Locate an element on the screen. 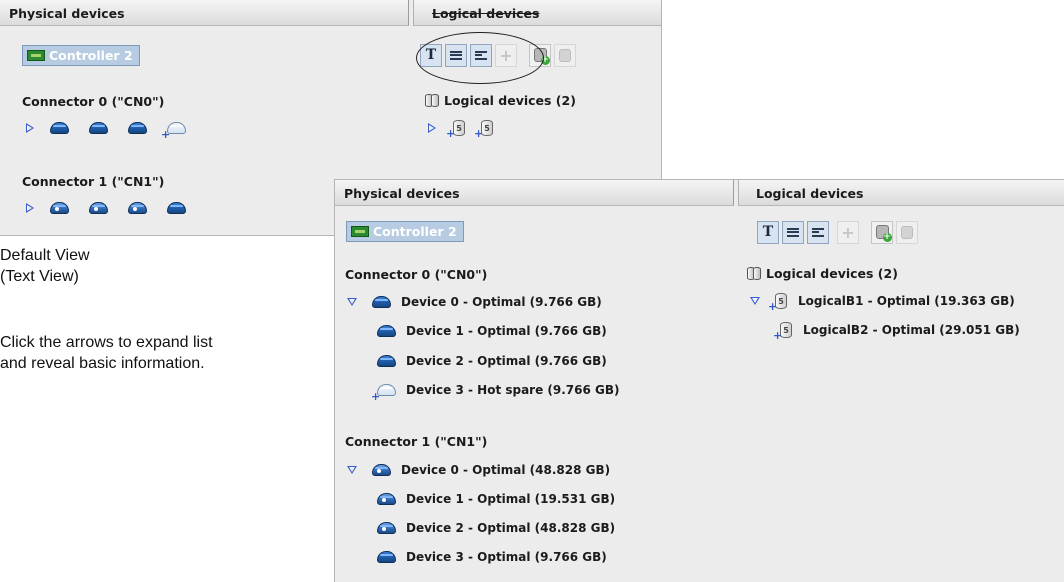  device-row: Device 2 - Optimal (48.828 GB) is located at coordinates (496, 528).